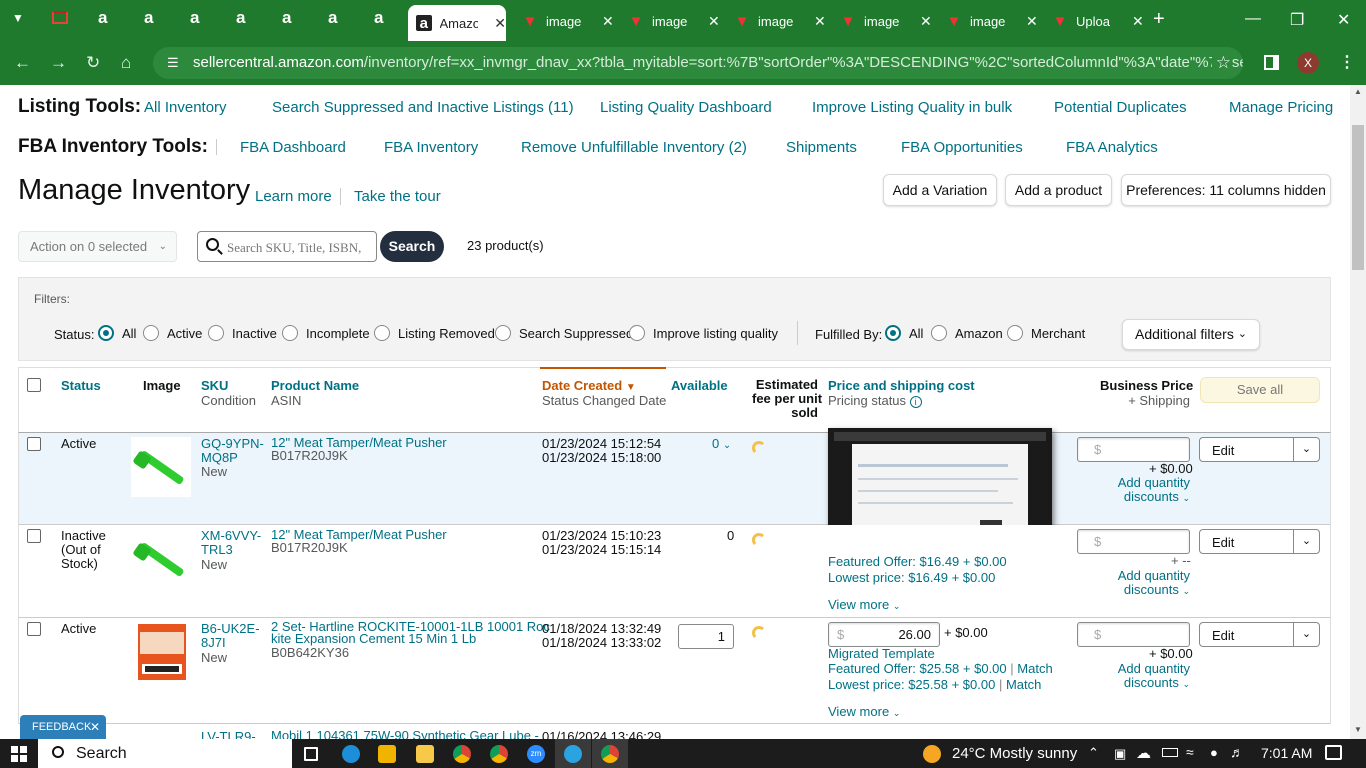 This screenshot has height=768, width=1366. Describe the element at coordinates (1058, 190) in the screenshot. I see `add-product-button: Add a product` at that location.